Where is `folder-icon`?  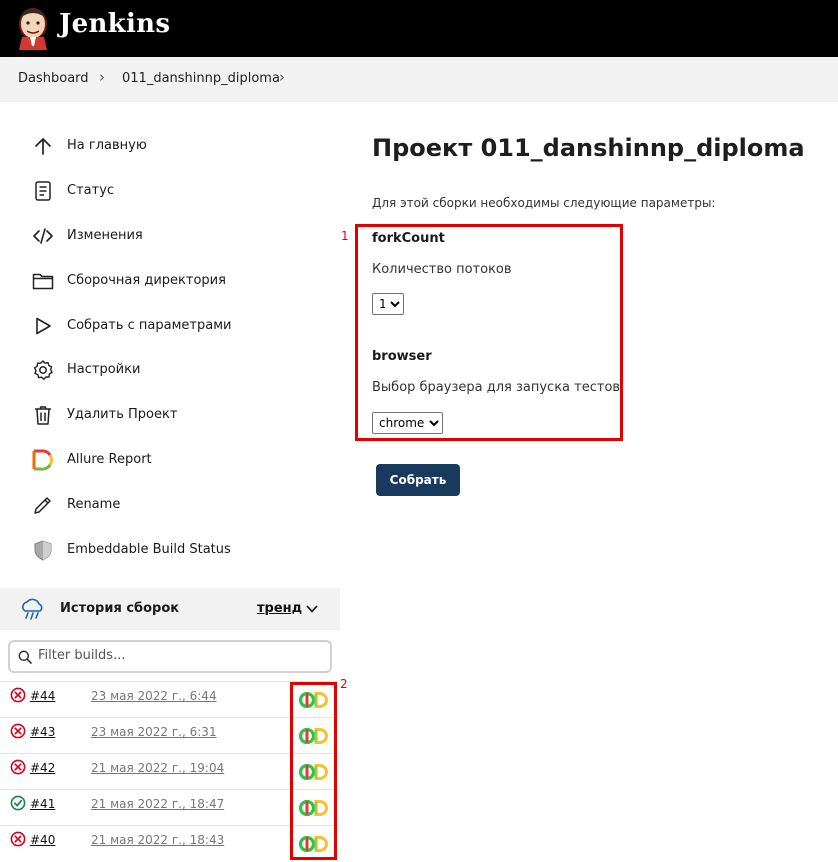
folder-icon is located at coordinates (43, 281).